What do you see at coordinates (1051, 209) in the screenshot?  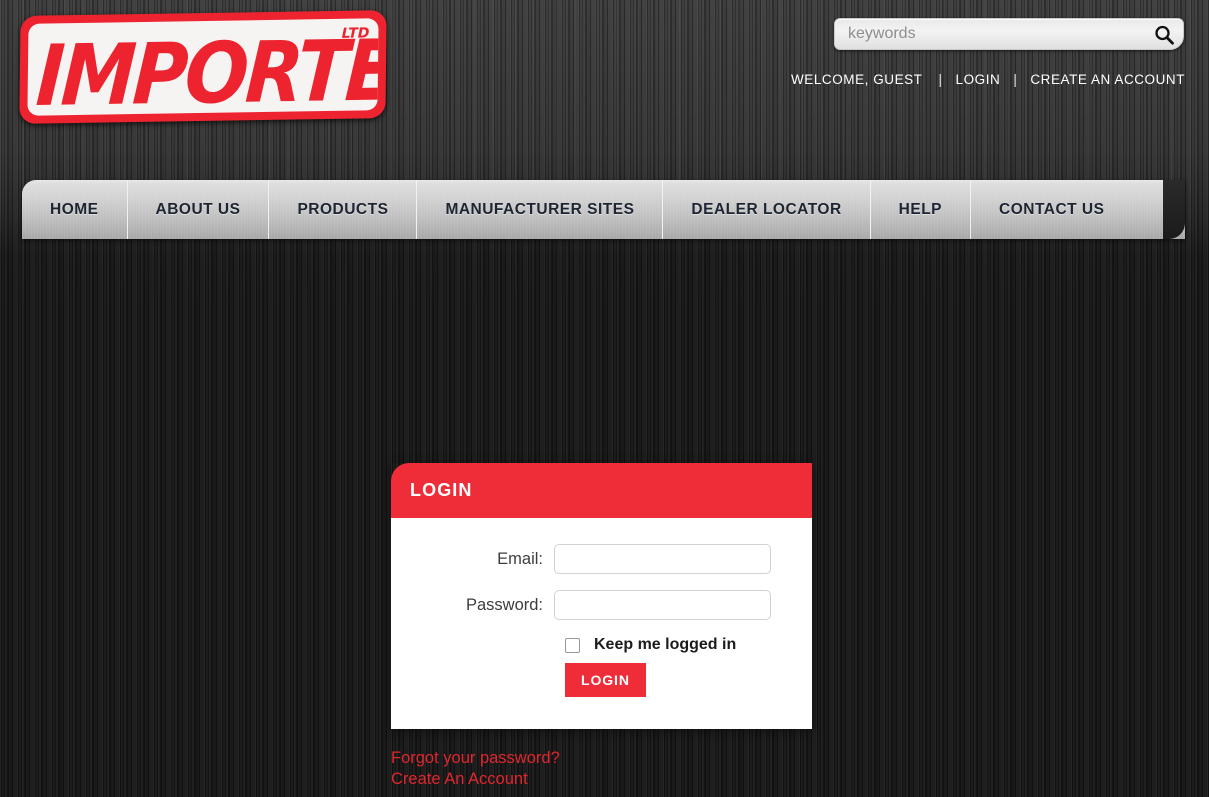 I see `nav-item-contact-us: CONTACT US` at bounding box center [1051, 209].